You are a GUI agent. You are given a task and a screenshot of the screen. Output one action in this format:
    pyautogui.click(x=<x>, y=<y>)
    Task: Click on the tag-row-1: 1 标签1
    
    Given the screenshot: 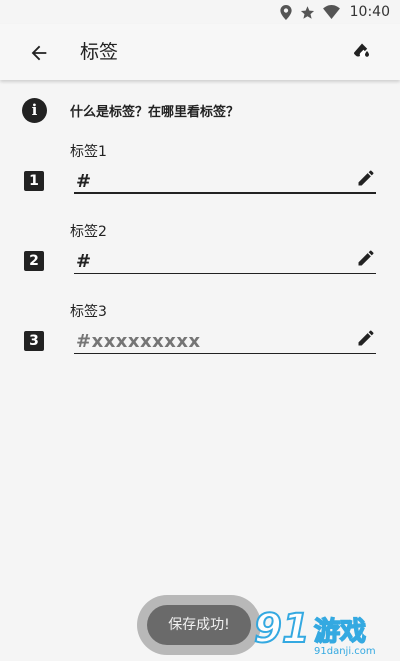 What is the action you would take?
    pyautogui.click(x=200, y=170)
    